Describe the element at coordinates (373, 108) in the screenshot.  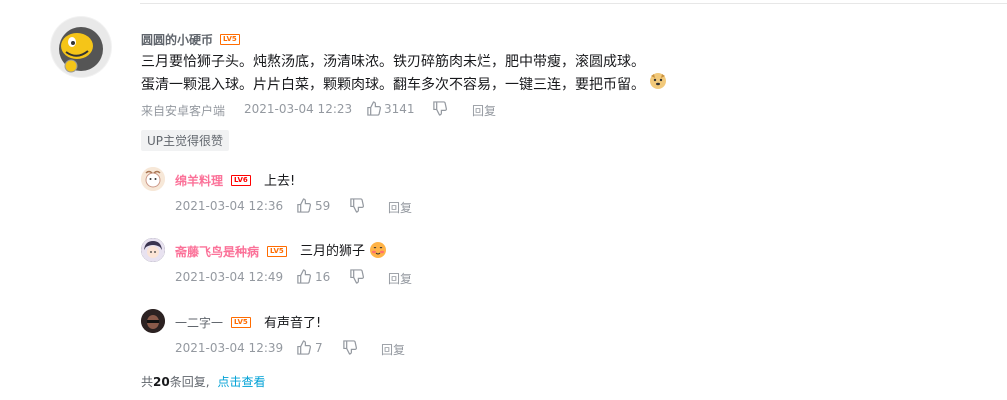
I see `main-like-icon` at that location.